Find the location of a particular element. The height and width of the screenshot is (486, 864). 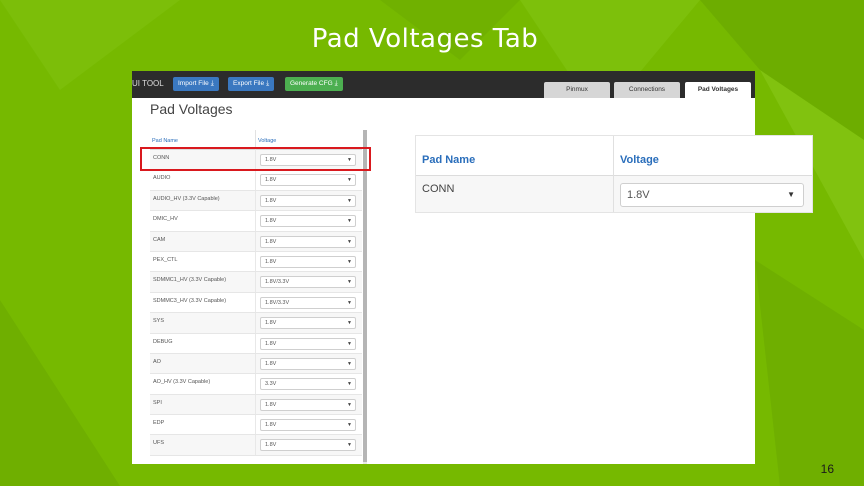

page-number: 16 is located at coordinates (827, 469).